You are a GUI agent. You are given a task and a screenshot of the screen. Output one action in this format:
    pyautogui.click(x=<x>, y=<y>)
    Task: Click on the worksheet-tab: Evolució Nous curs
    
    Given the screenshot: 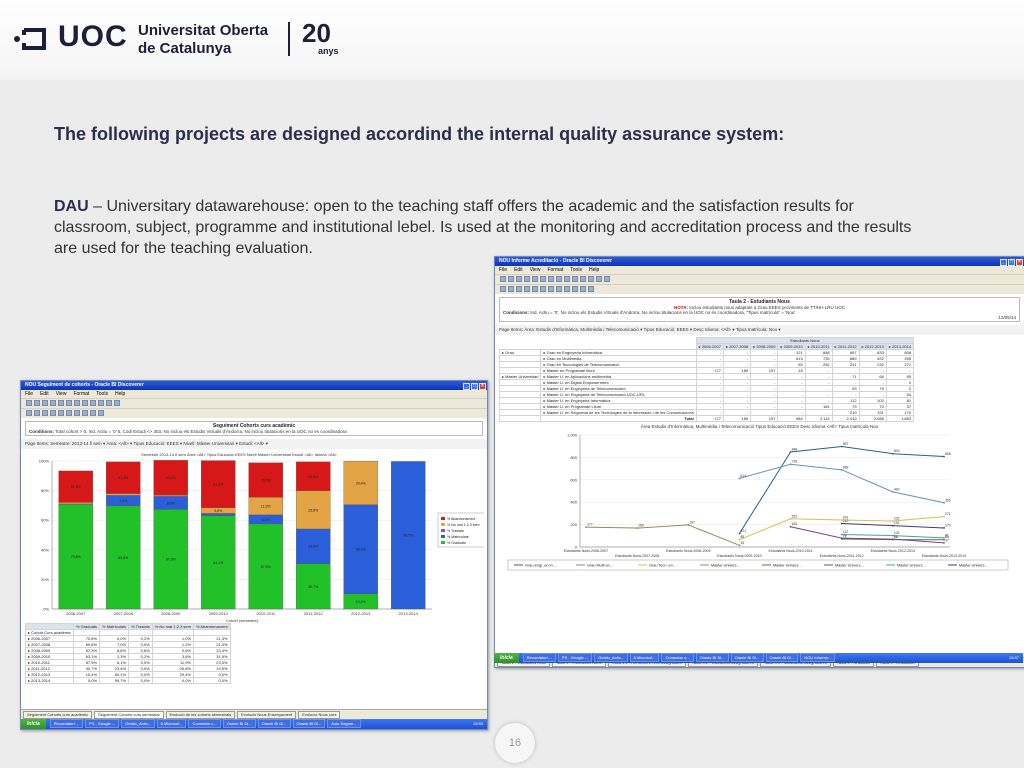 What is the action you would take?
    pyautogui.click(x=319, y=715)
    